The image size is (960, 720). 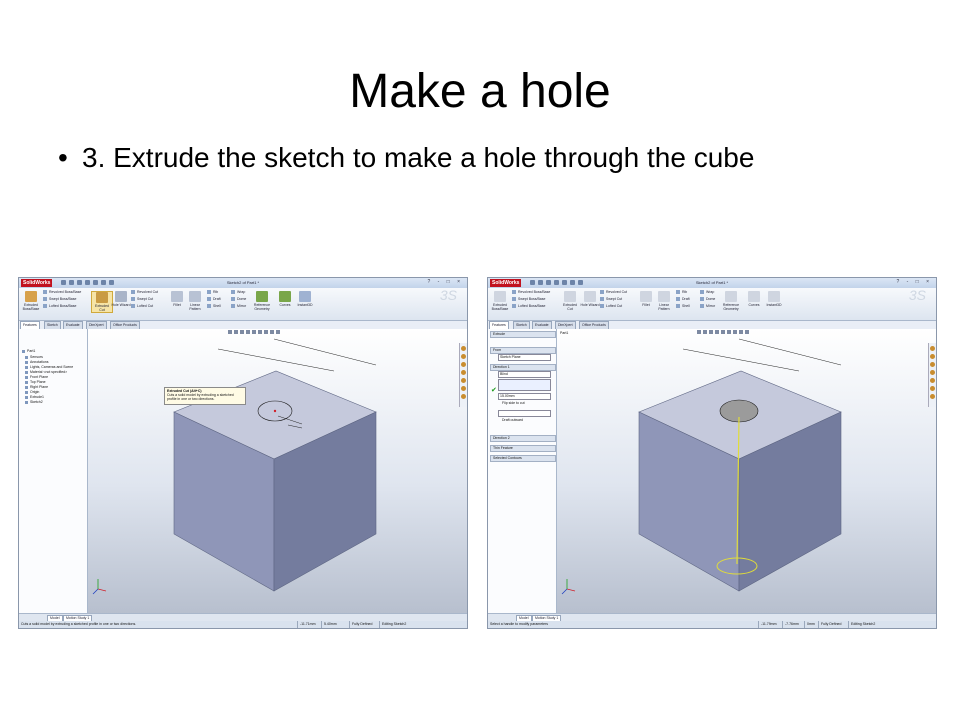 What do you see at coordinates (523, 350) in the screenshot?
I see `pm-from-header: From` at bounding box center [523, 350].